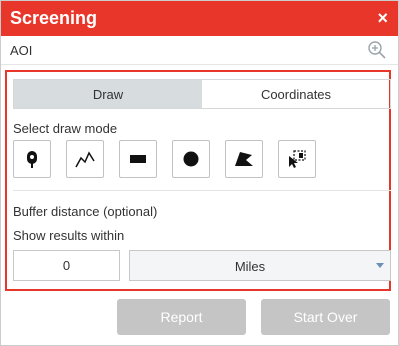 The height and width of the screenshot is (346, 399). What do you see at coordinates (108, 94) in the screenshot?
I see `tab-draw: Draw` at bounding box center [108, 94].